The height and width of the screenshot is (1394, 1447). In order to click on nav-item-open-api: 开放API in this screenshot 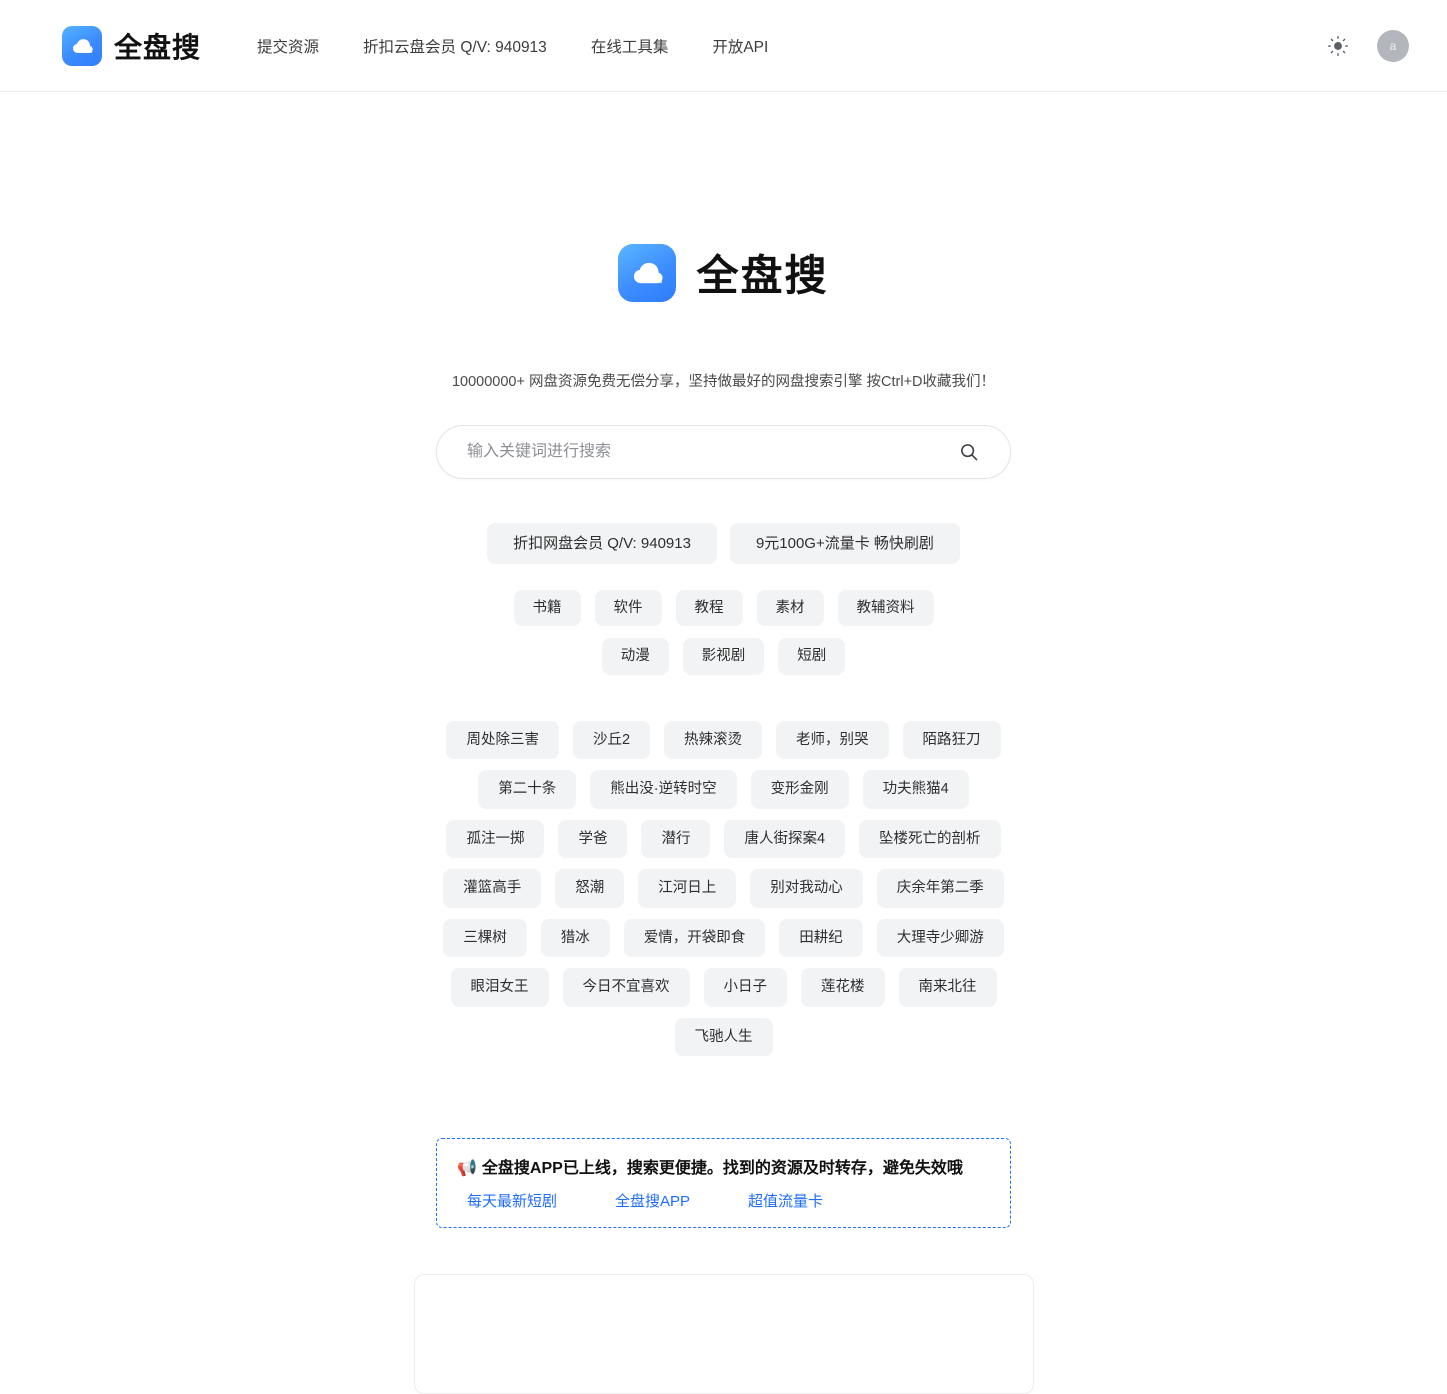, I will do `click(740, 46)`.